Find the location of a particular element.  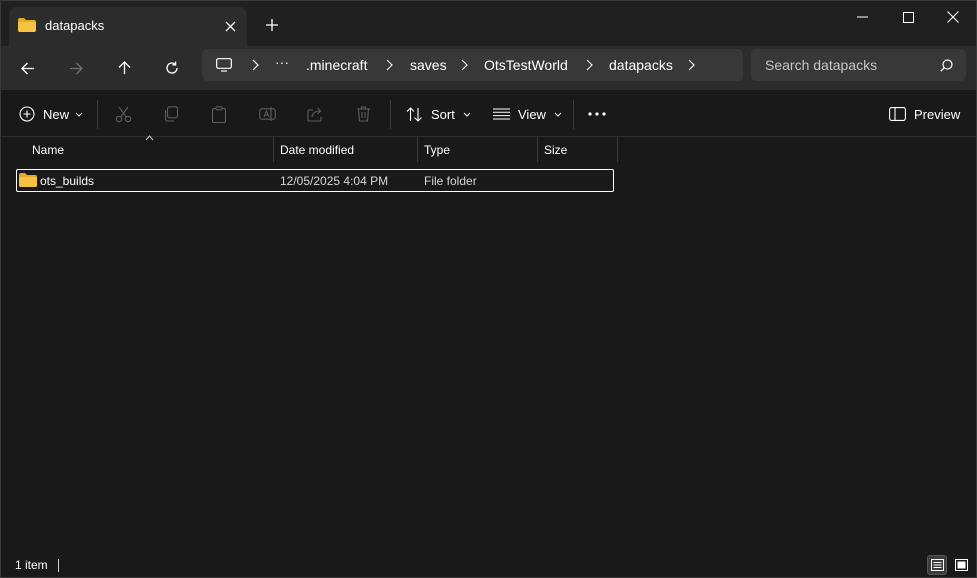

new-label: New is located at coordinates (56, 114).